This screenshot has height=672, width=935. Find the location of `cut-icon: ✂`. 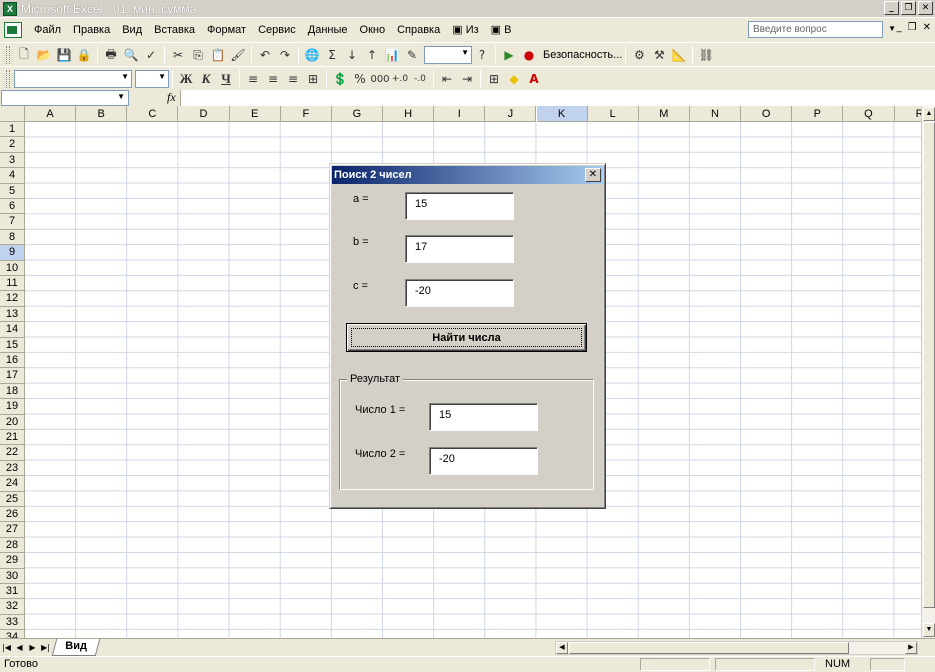

cut-icon: ✂ is located at coordinates (178, 55).